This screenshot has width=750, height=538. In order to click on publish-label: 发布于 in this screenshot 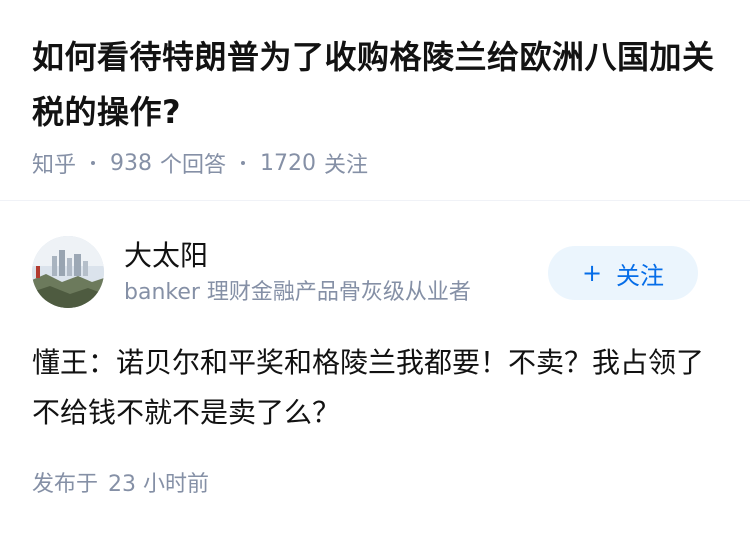, I will do `click(65, 484)`.